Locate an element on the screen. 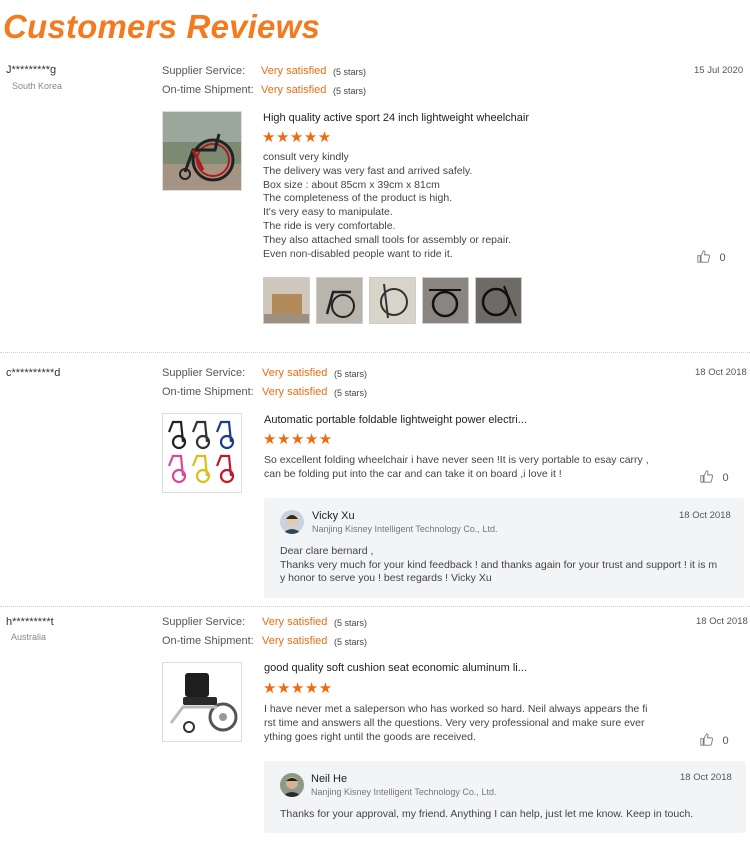  review-line: The completeness of the product is high. is located at coordinates (358, 198).